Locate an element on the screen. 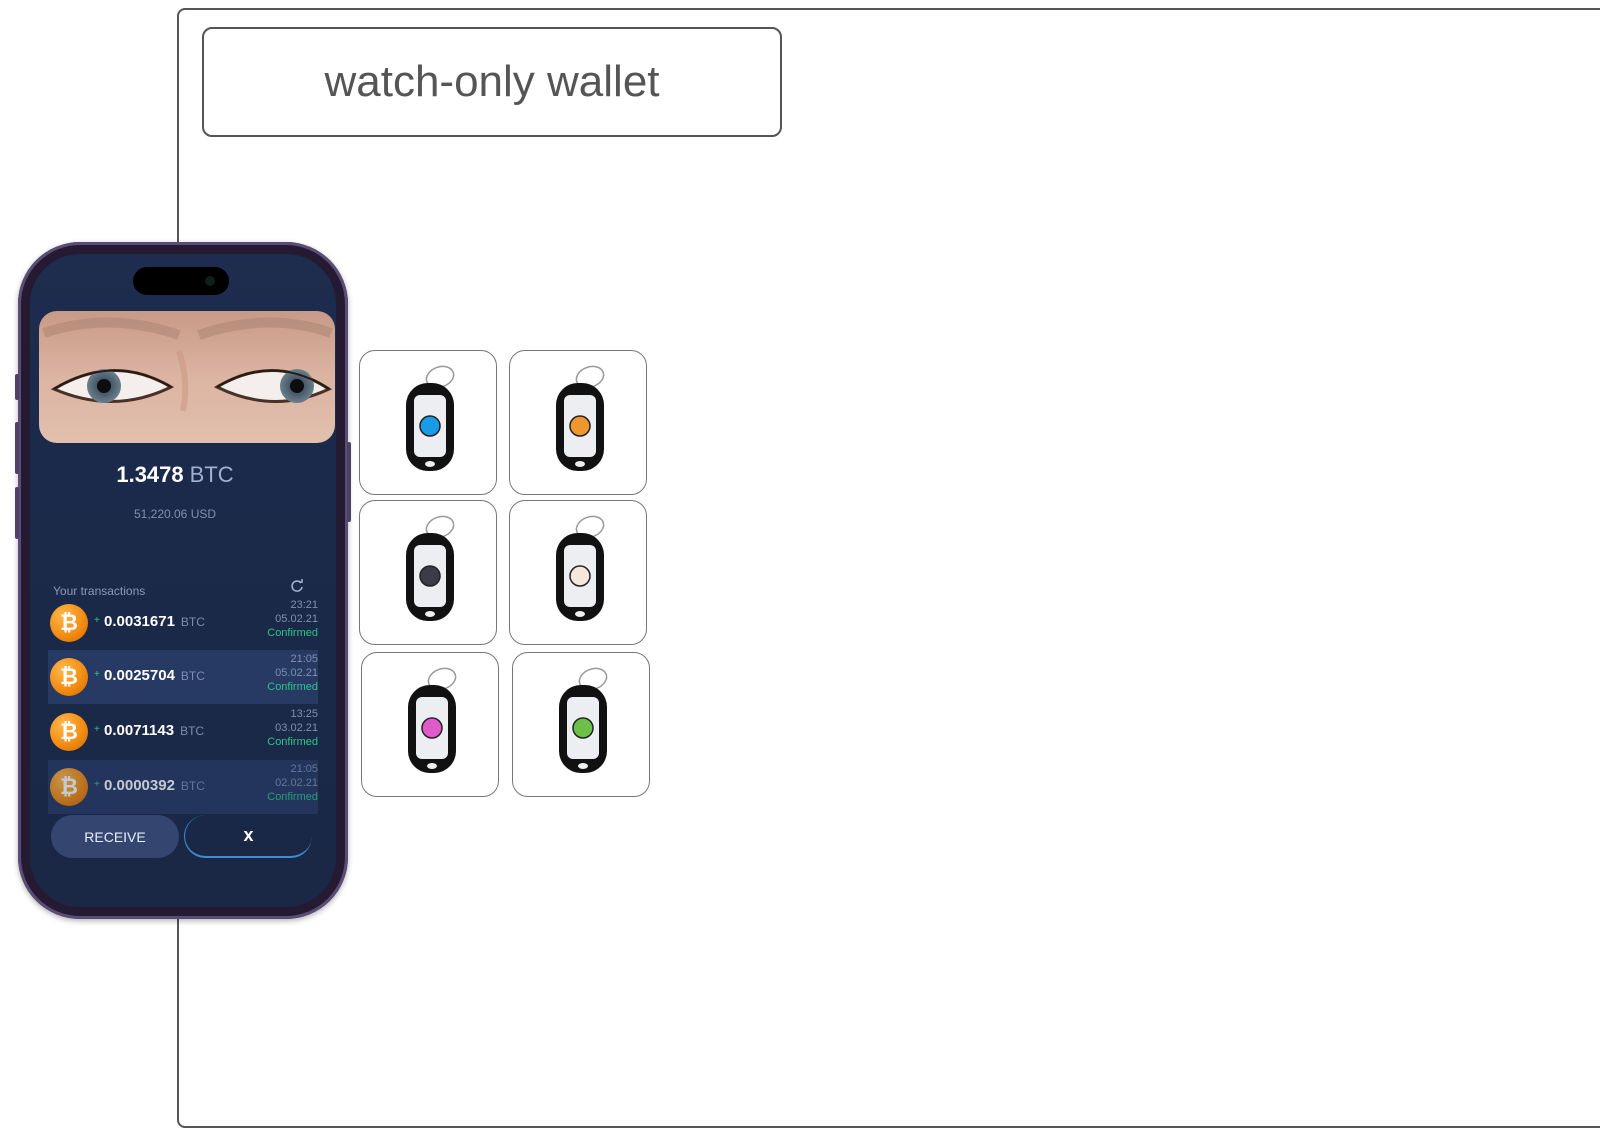 The image size is (1600, 1131). tx-meta: 23:21 05.02.21 Confirmed is located at coordinates (292, 619).